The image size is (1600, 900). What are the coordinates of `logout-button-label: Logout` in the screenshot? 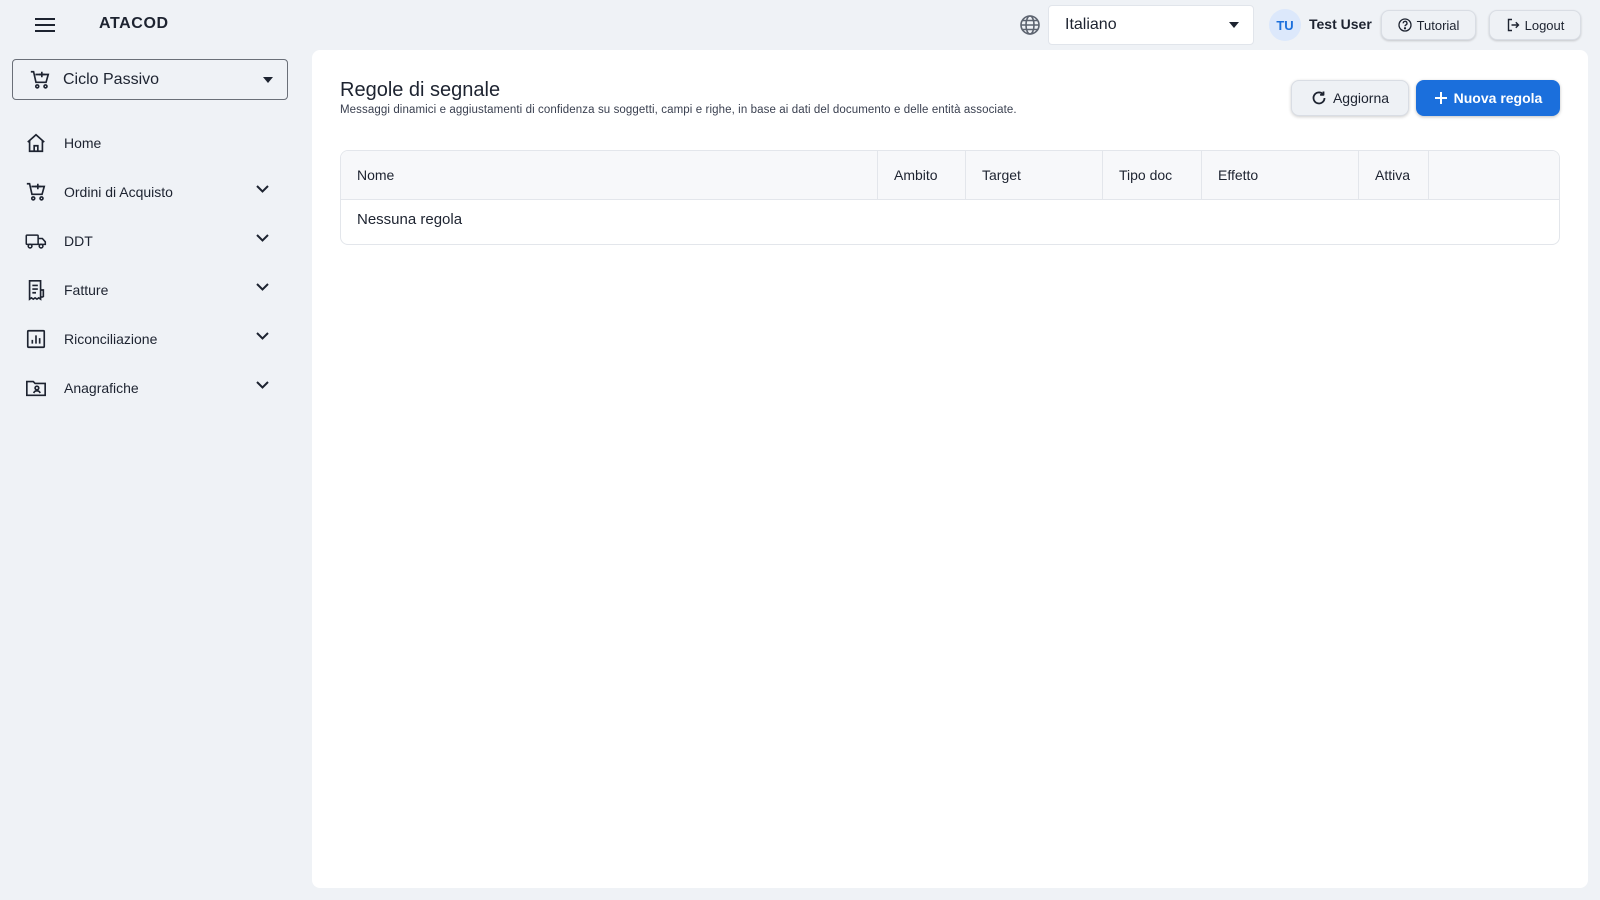 It's located at (1544, 25).